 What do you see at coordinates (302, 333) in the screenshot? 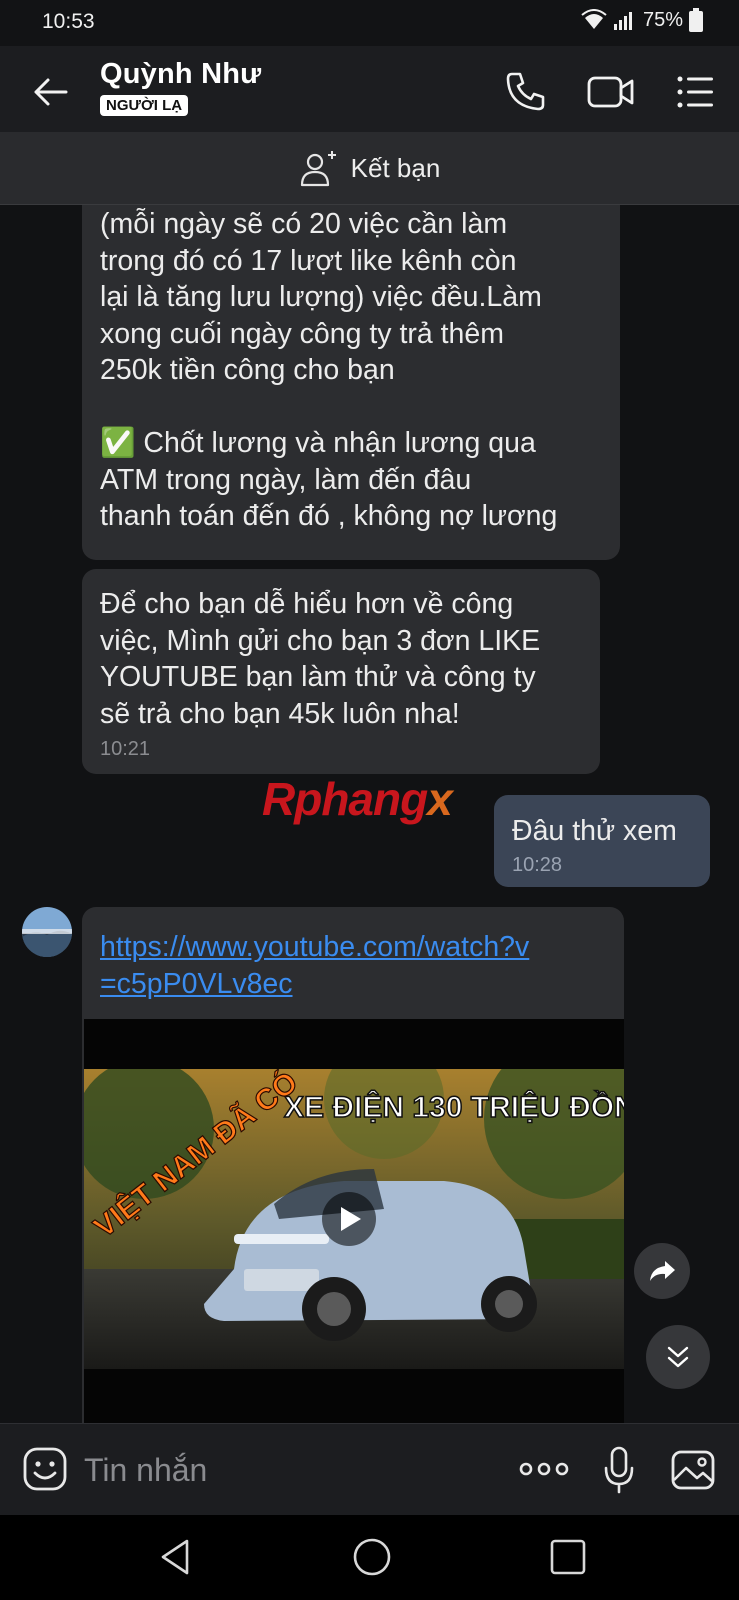
I see `message-line: xong cuối ngày công ty trả thêm` at bounding box center [302, 333].